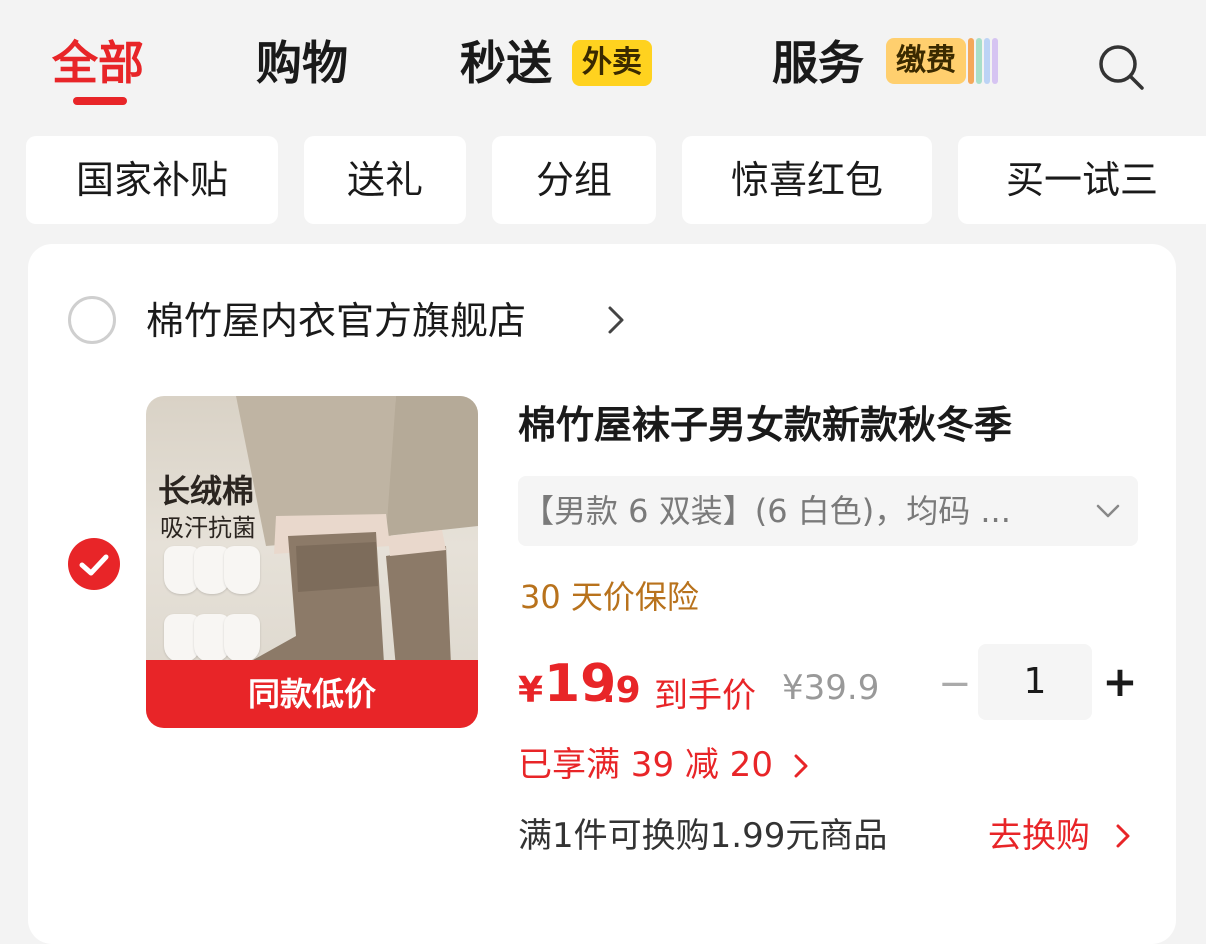  I want to click on image-caption-main: 长绒棉, so click(206, 491).